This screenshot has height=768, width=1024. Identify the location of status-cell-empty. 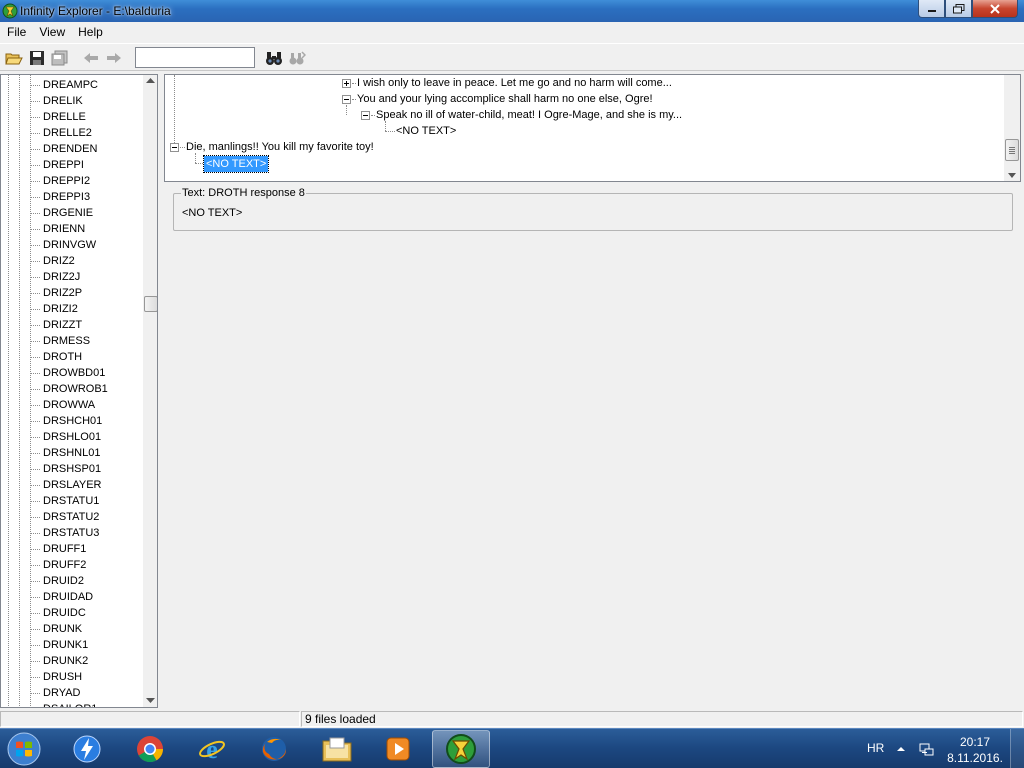
(150, 719).